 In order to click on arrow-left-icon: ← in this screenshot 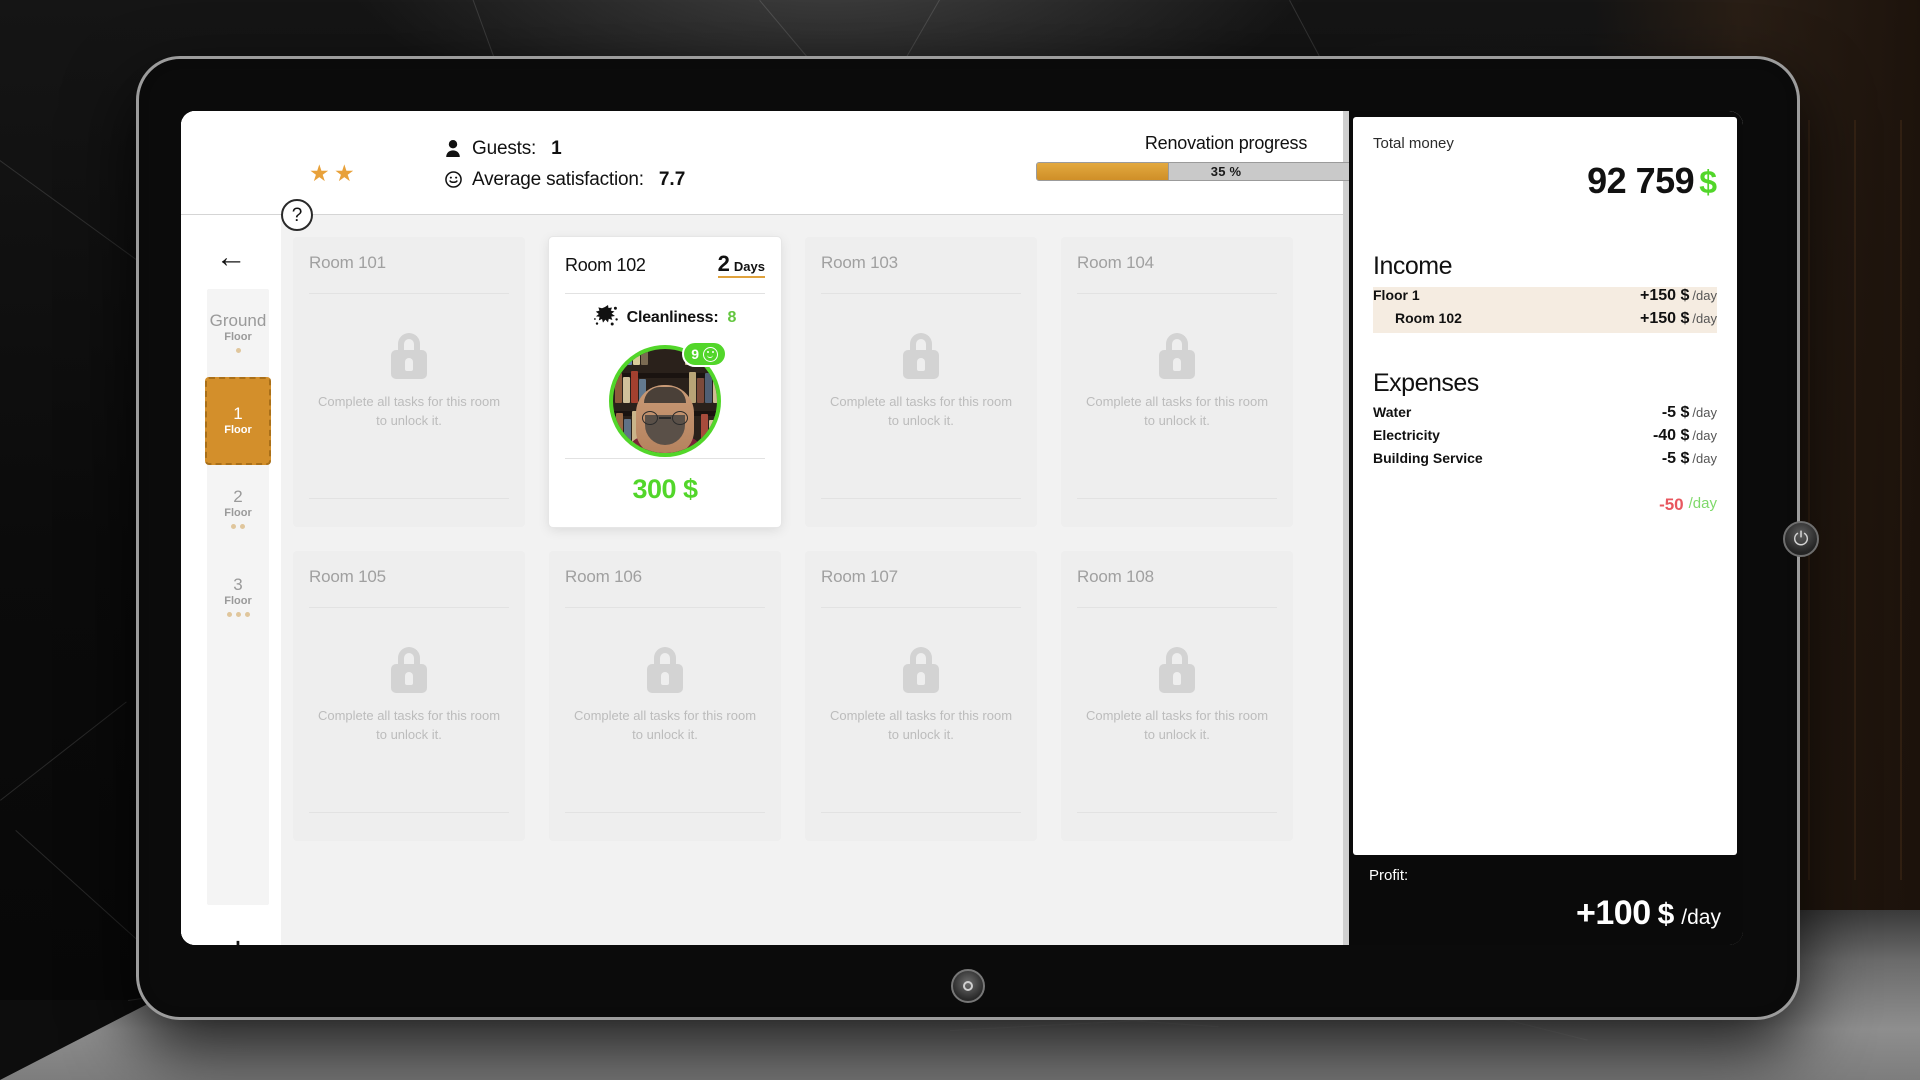, I will do `click(231, 256)`.